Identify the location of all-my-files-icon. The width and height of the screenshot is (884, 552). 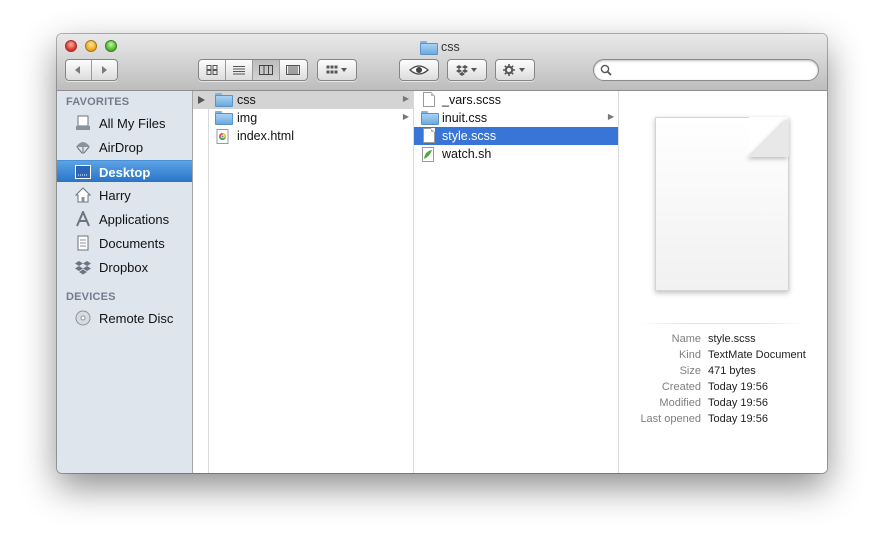
(83, 123).